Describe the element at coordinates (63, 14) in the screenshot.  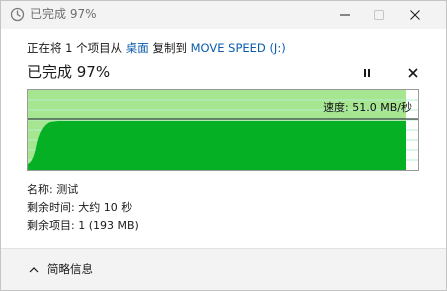
I see `window-title: 已完成 97%` at that location.